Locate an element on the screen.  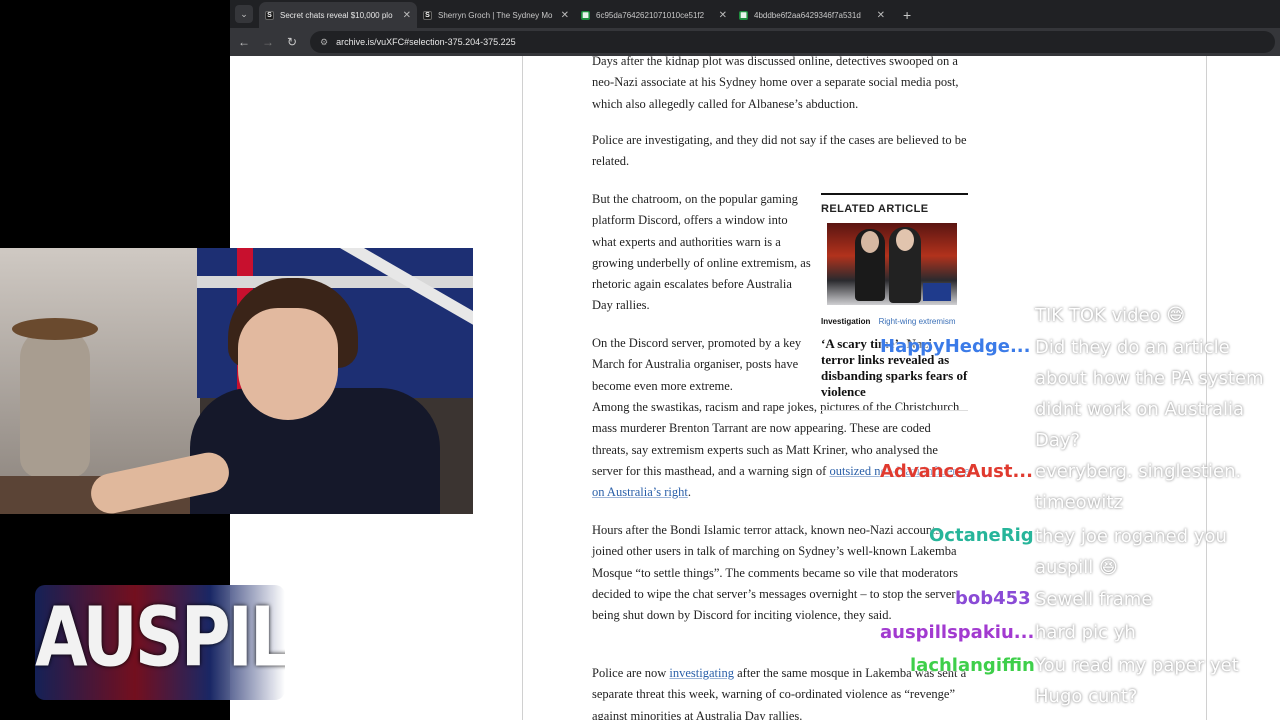
tab-archive-hash-1: ▦ 6c95da7642621071010ce51f2 ✕ is located at coordinates (654, 15).